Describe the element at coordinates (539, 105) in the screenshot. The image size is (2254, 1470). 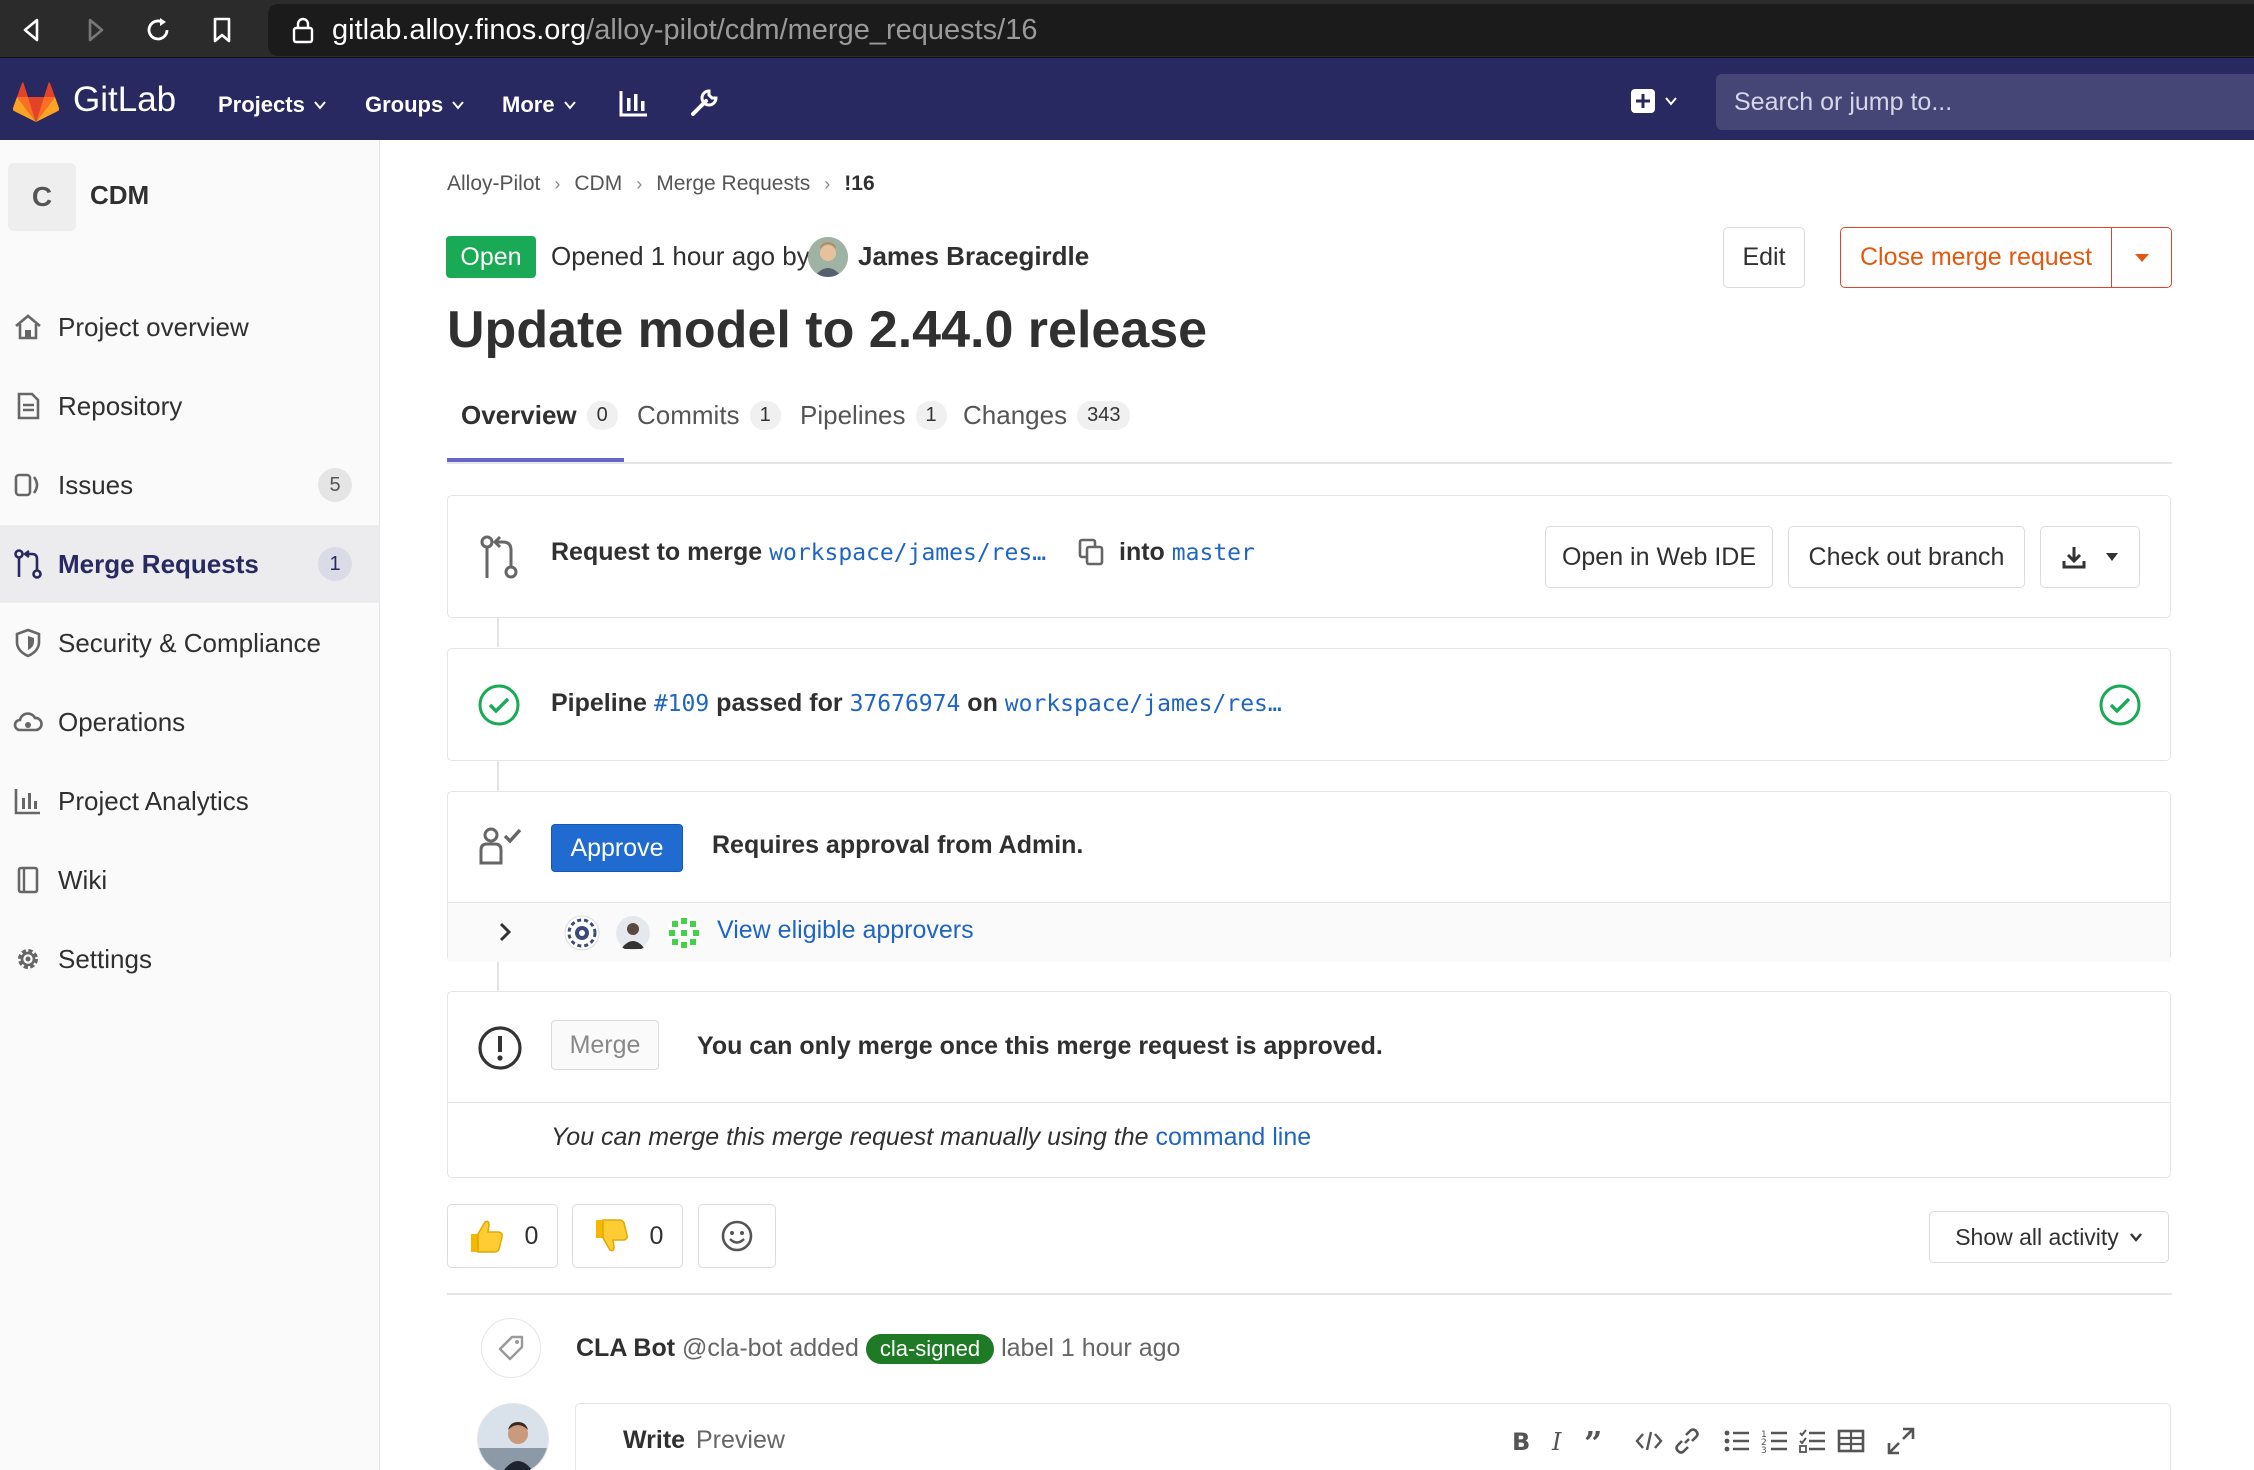
I see `nav-more: More` at that location.